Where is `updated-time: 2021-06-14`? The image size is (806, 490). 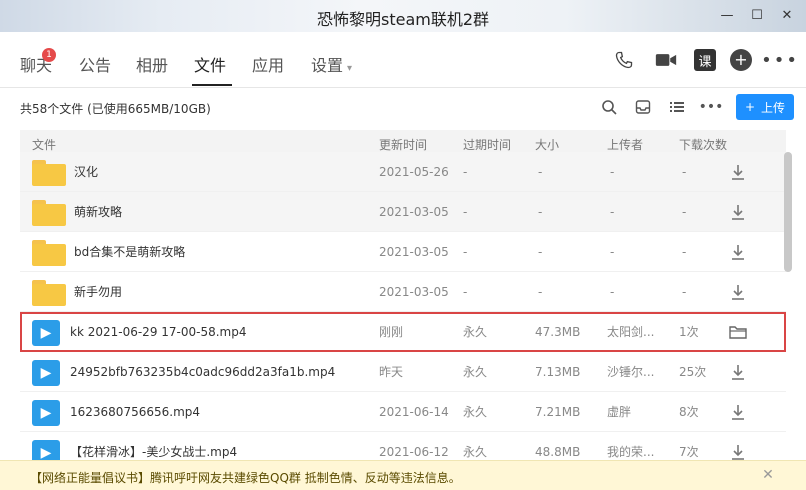
updated-time: 2021-06-14 is located at coordinates (414, 411).